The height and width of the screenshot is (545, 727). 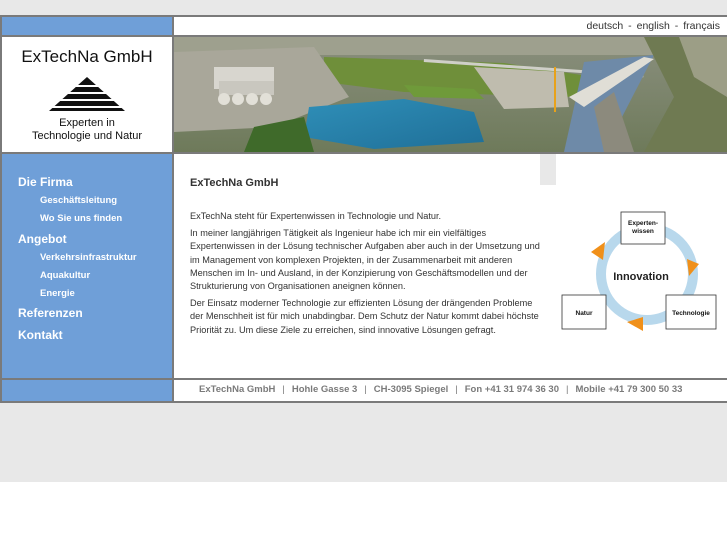 I want to click on lang-francais: français, so click(x=701, y=26).